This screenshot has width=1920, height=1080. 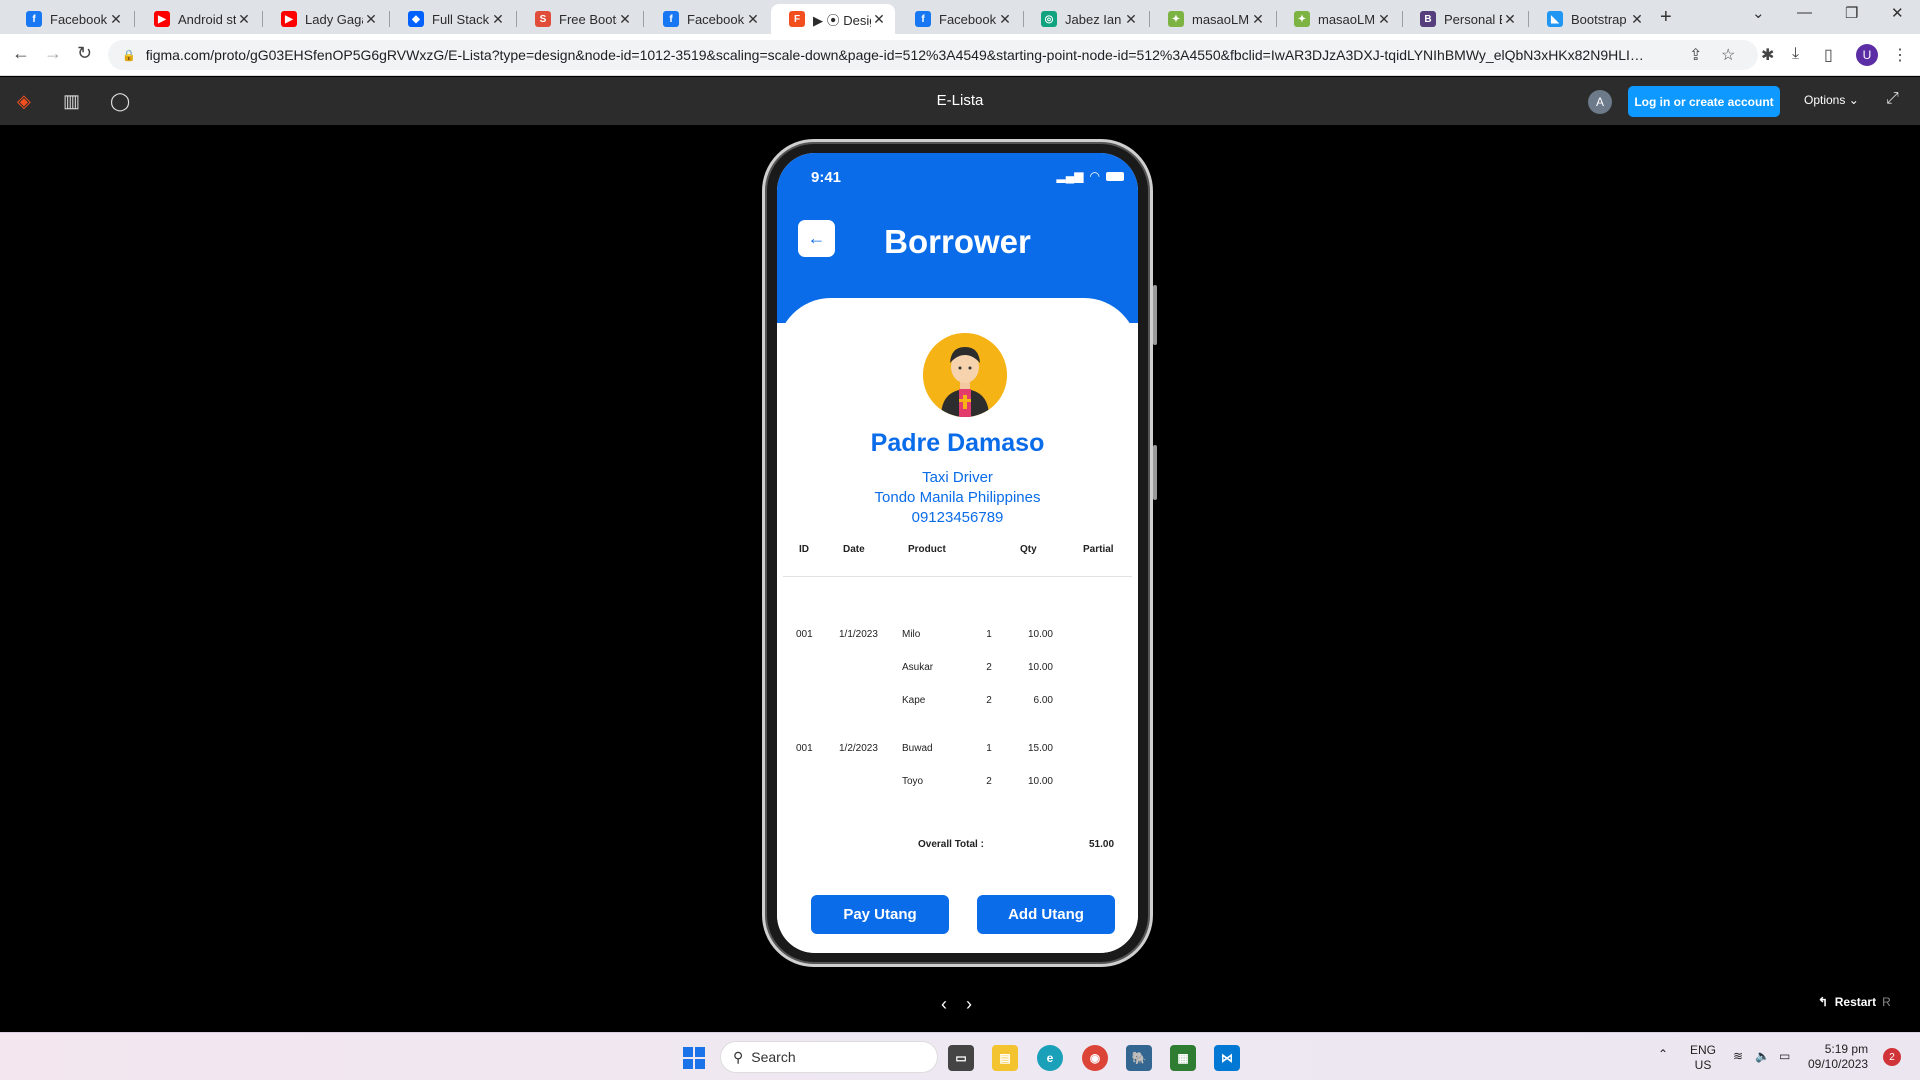 What do you see at coordinates (829, 1057) in the screenshot?
I see `taskbar-search: ⚲ Search` at bounding box center [829, 1057].